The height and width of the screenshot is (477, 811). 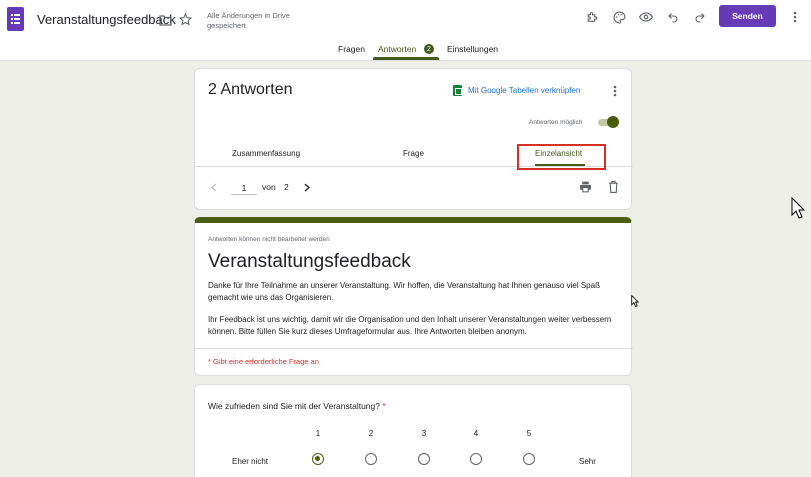 What do you see at coordinates (185, 19) in the screenshot?
I see `star-icon` at bounding box center [185, 19].